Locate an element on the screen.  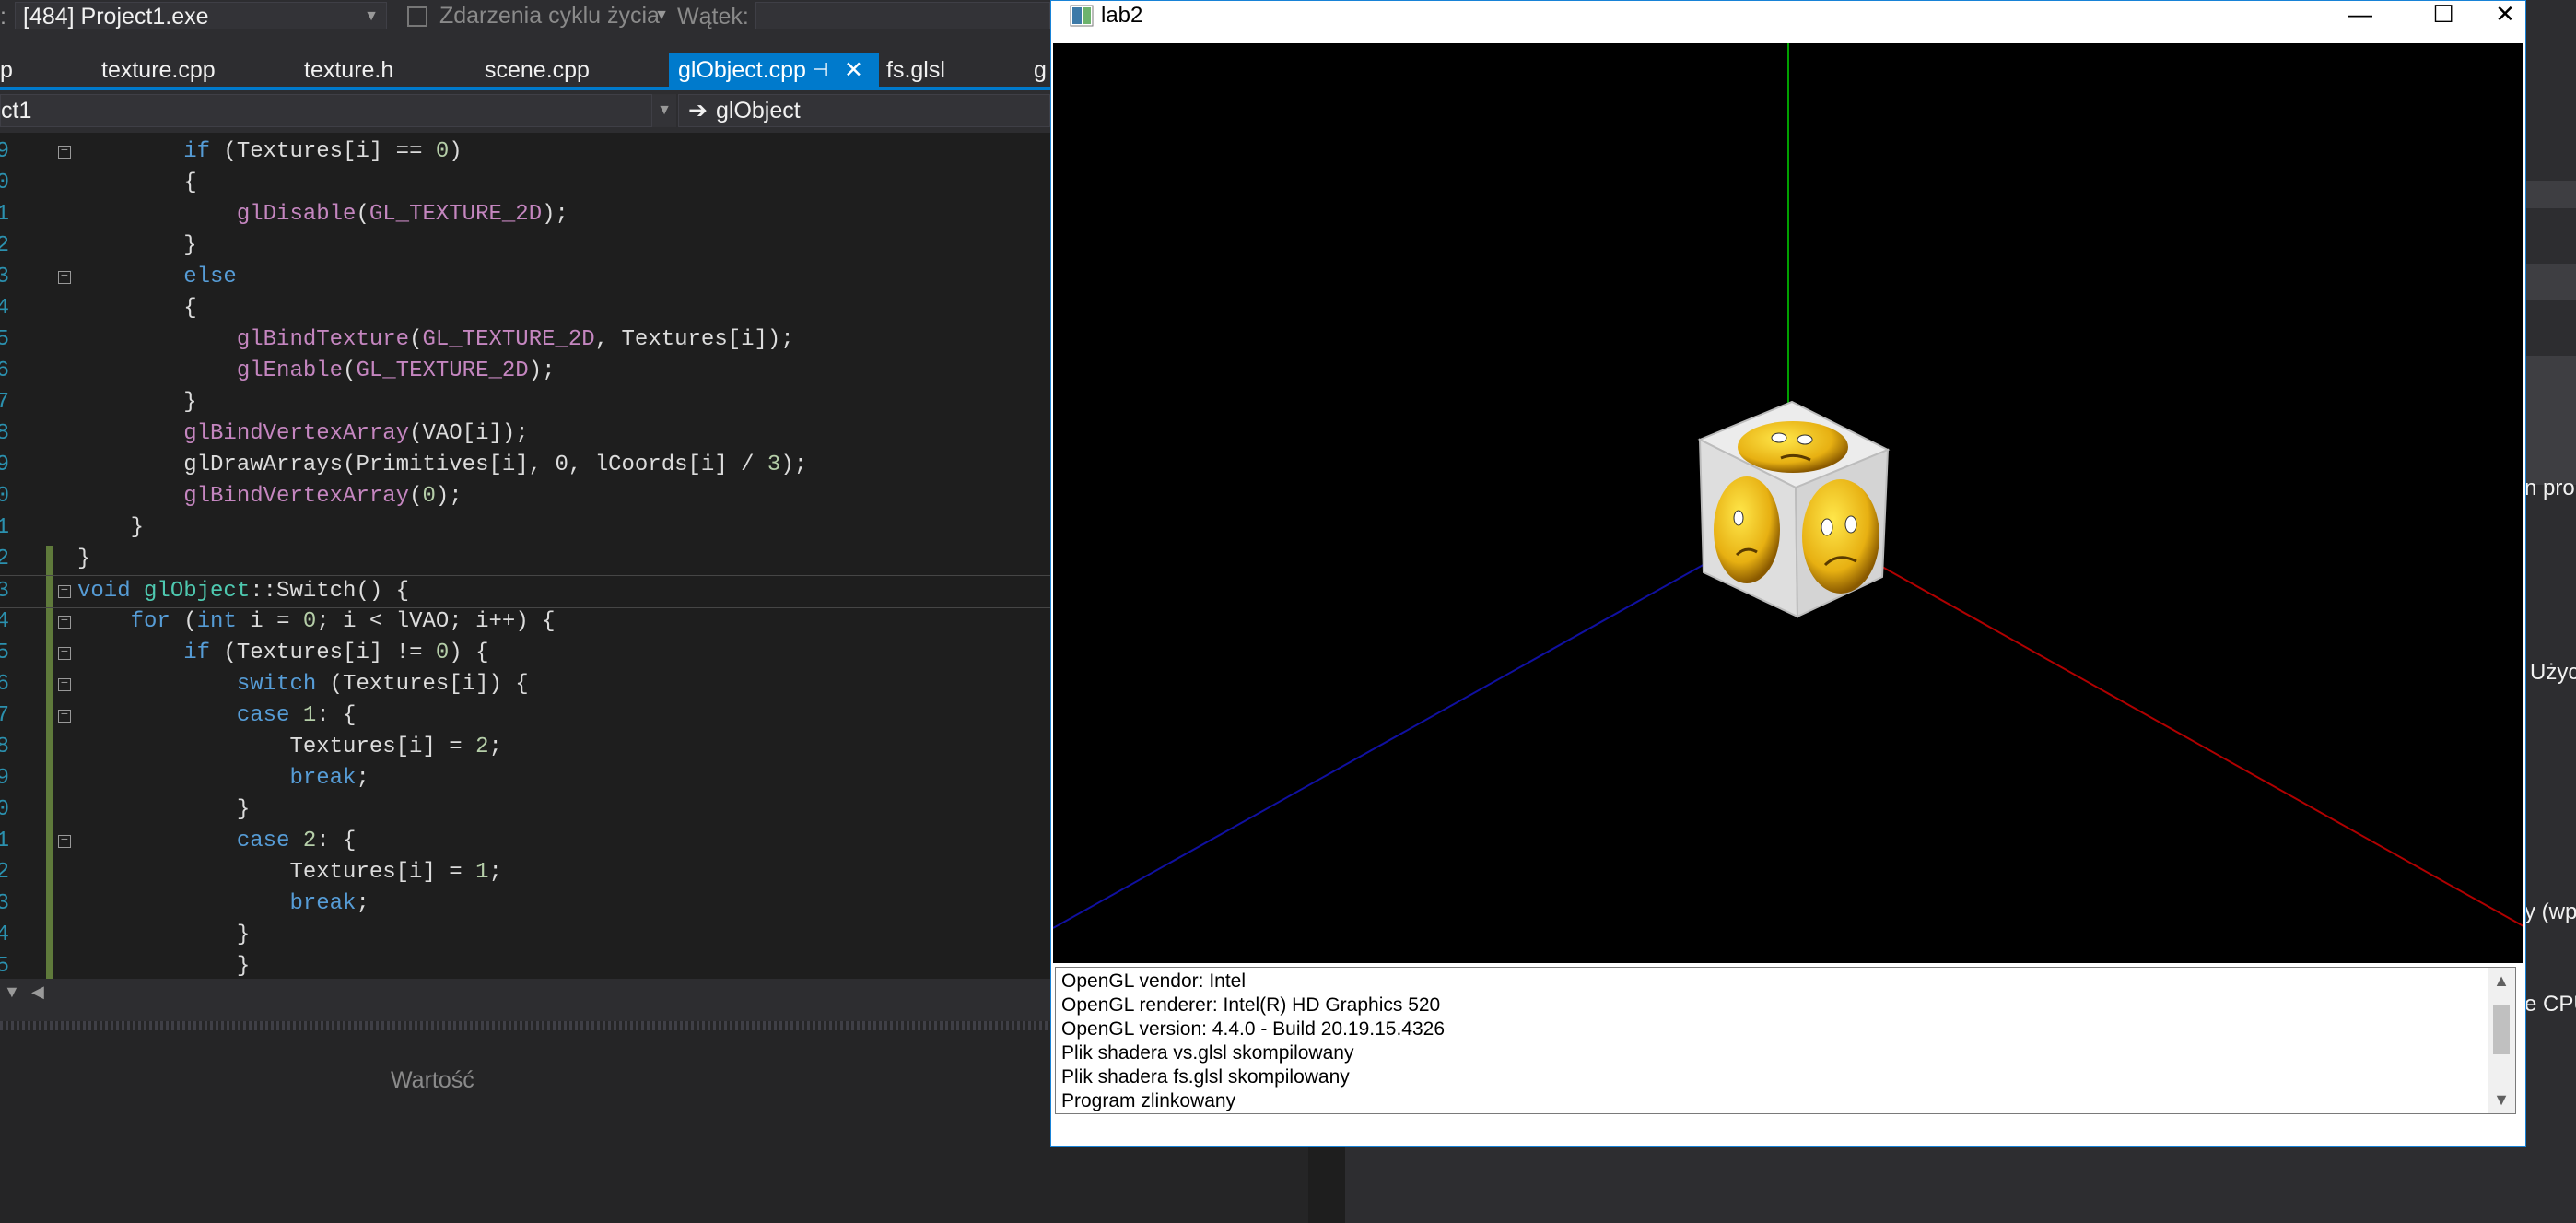
code-line: 7 − case 1: { is located at coordinates (525, 716).